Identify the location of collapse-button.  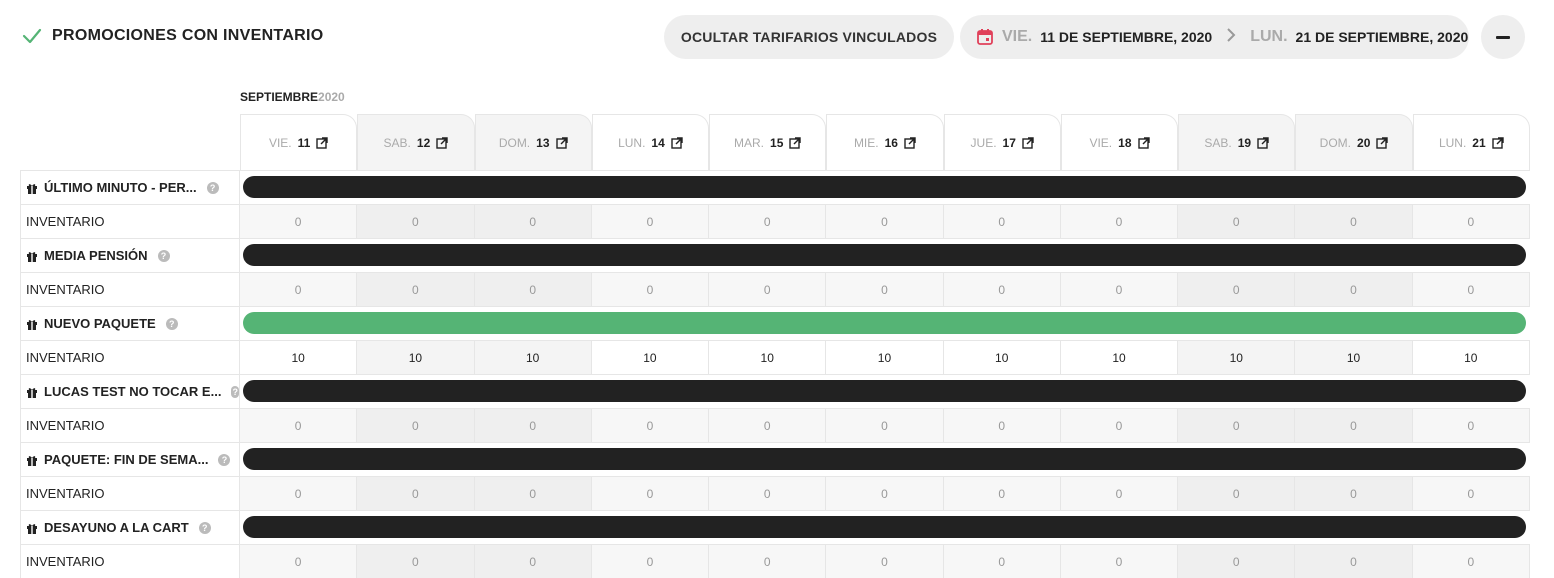
(1503, 37).